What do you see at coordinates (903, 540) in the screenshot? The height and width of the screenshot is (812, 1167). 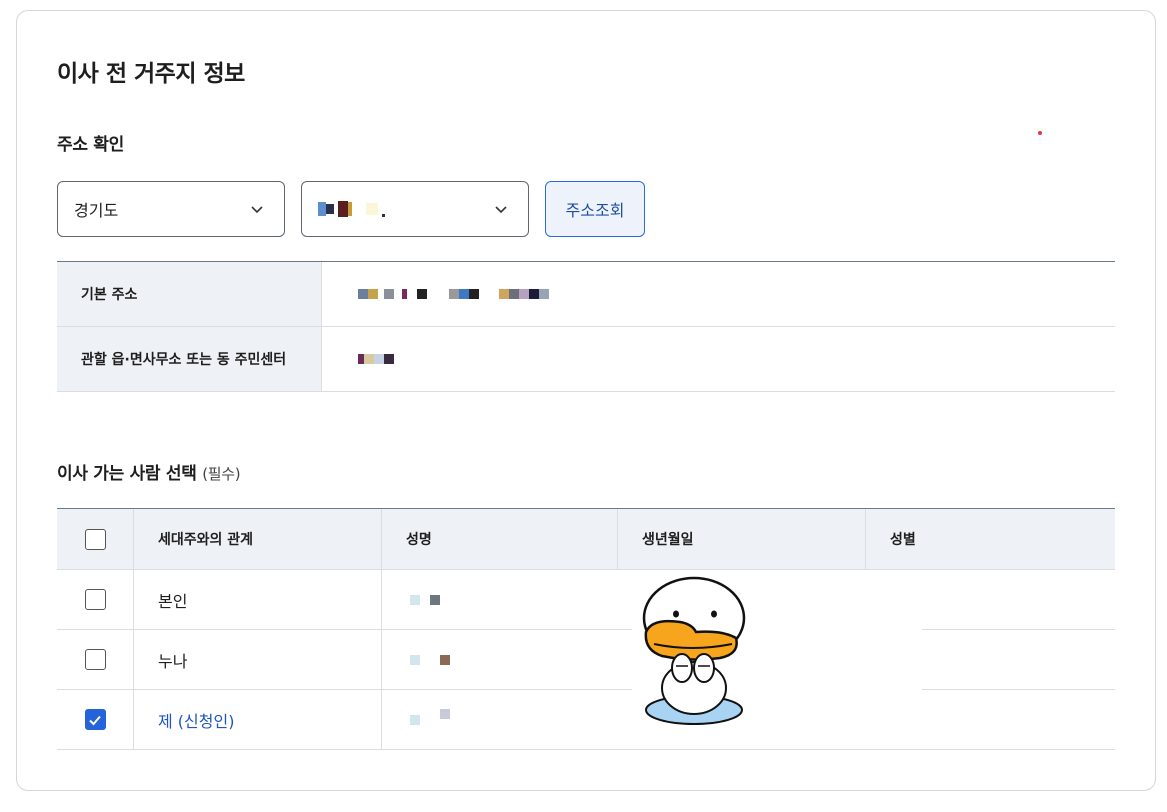 I see `column-header-gender: 성별` at bounding box center [903, 540].